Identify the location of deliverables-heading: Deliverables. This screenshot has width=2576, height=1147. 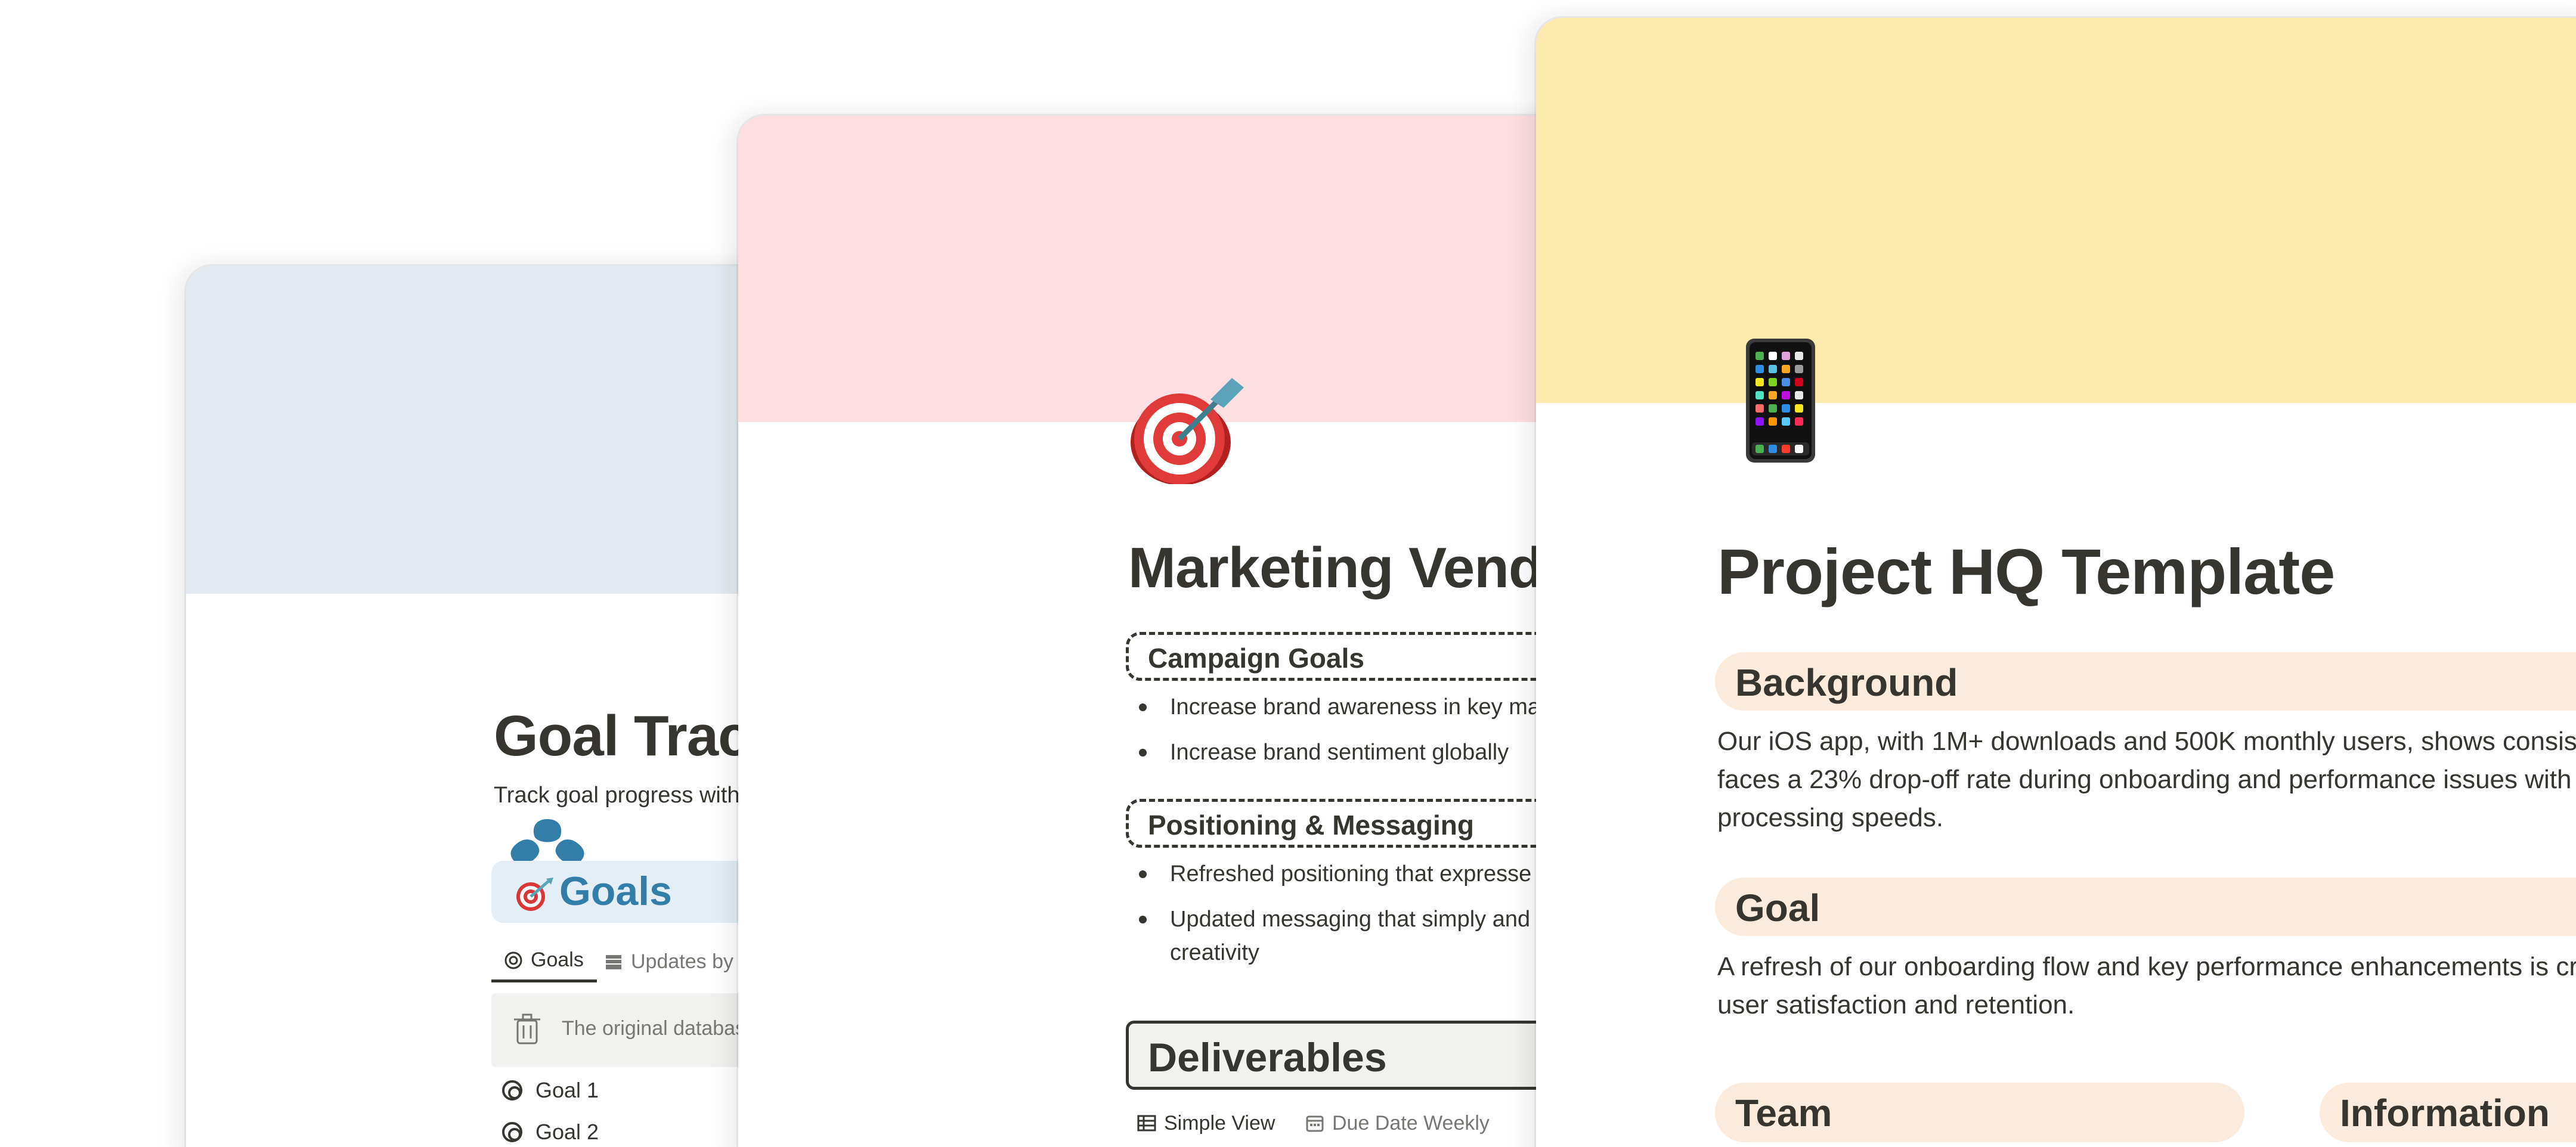
(1349, 1055).